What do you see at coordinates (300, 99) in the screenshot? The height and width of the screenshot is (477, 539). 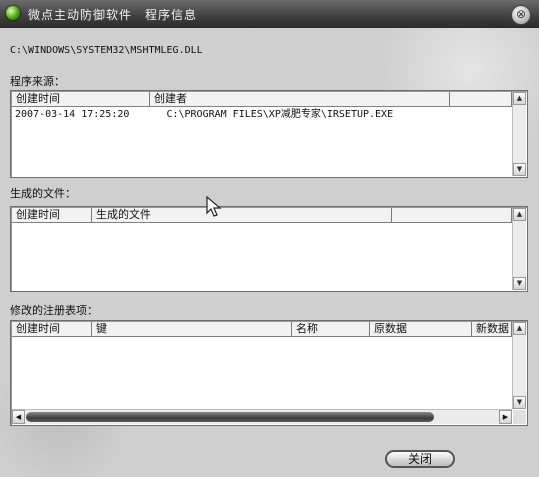 I see `column-header-creator: 创建者` at bounding box center [300, 99].